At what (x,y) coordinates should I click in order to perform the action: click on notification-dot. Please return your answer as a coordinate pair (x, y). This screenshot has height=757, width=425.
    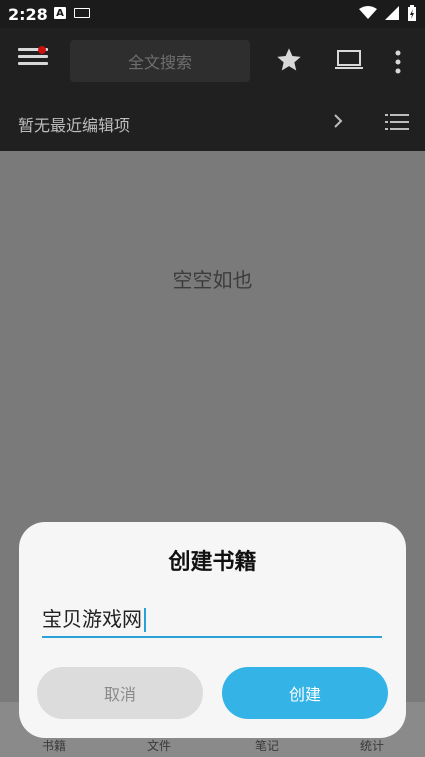
    Looking at the image, I should click on (42, 50).